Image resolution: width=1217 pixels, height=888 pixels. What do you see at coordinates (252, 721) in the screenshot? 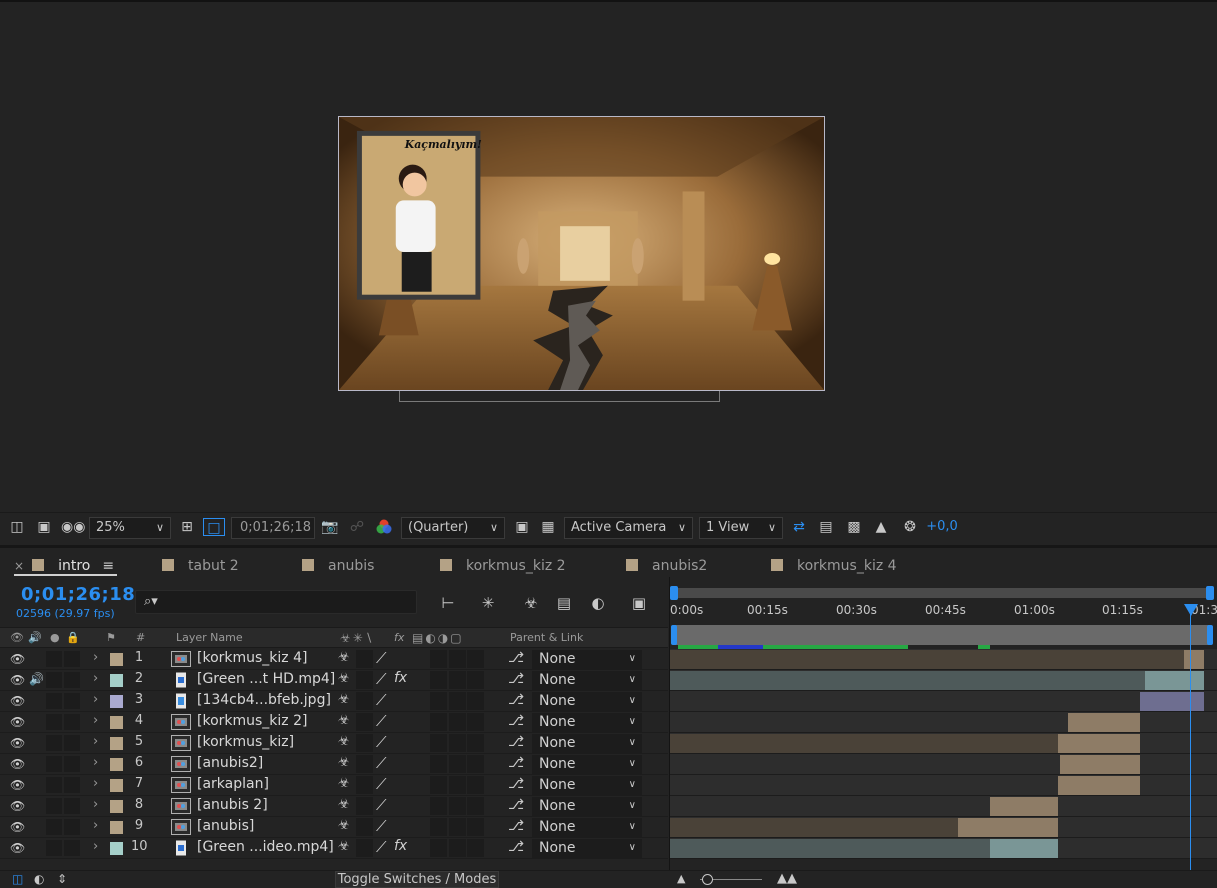
I see `layer-name: [korkmus_kiz 2]` at bounding box center [252, 721].